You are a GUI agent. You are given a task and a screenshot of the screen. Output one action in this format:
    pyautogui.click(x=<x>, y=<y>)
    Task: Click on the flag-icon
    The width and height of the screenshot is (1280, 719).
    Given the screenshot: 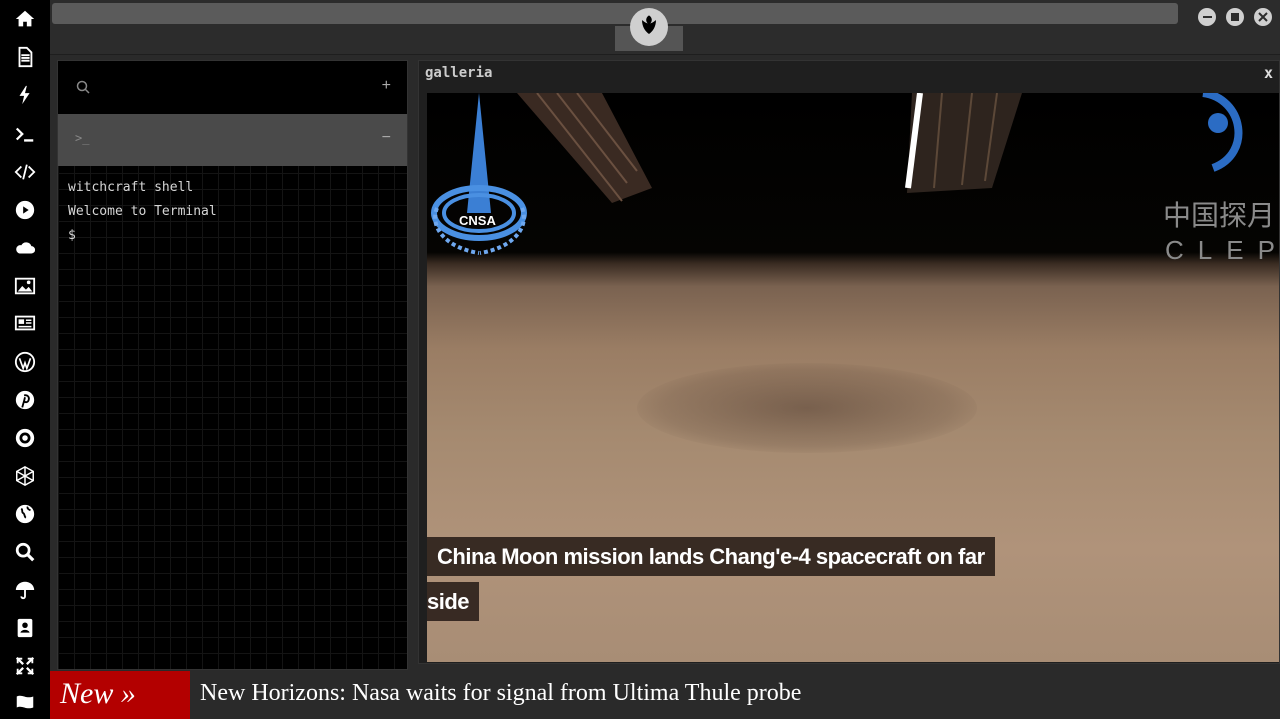 What is the action you would take?
    pyautogui.click(x=25, y=702)
    